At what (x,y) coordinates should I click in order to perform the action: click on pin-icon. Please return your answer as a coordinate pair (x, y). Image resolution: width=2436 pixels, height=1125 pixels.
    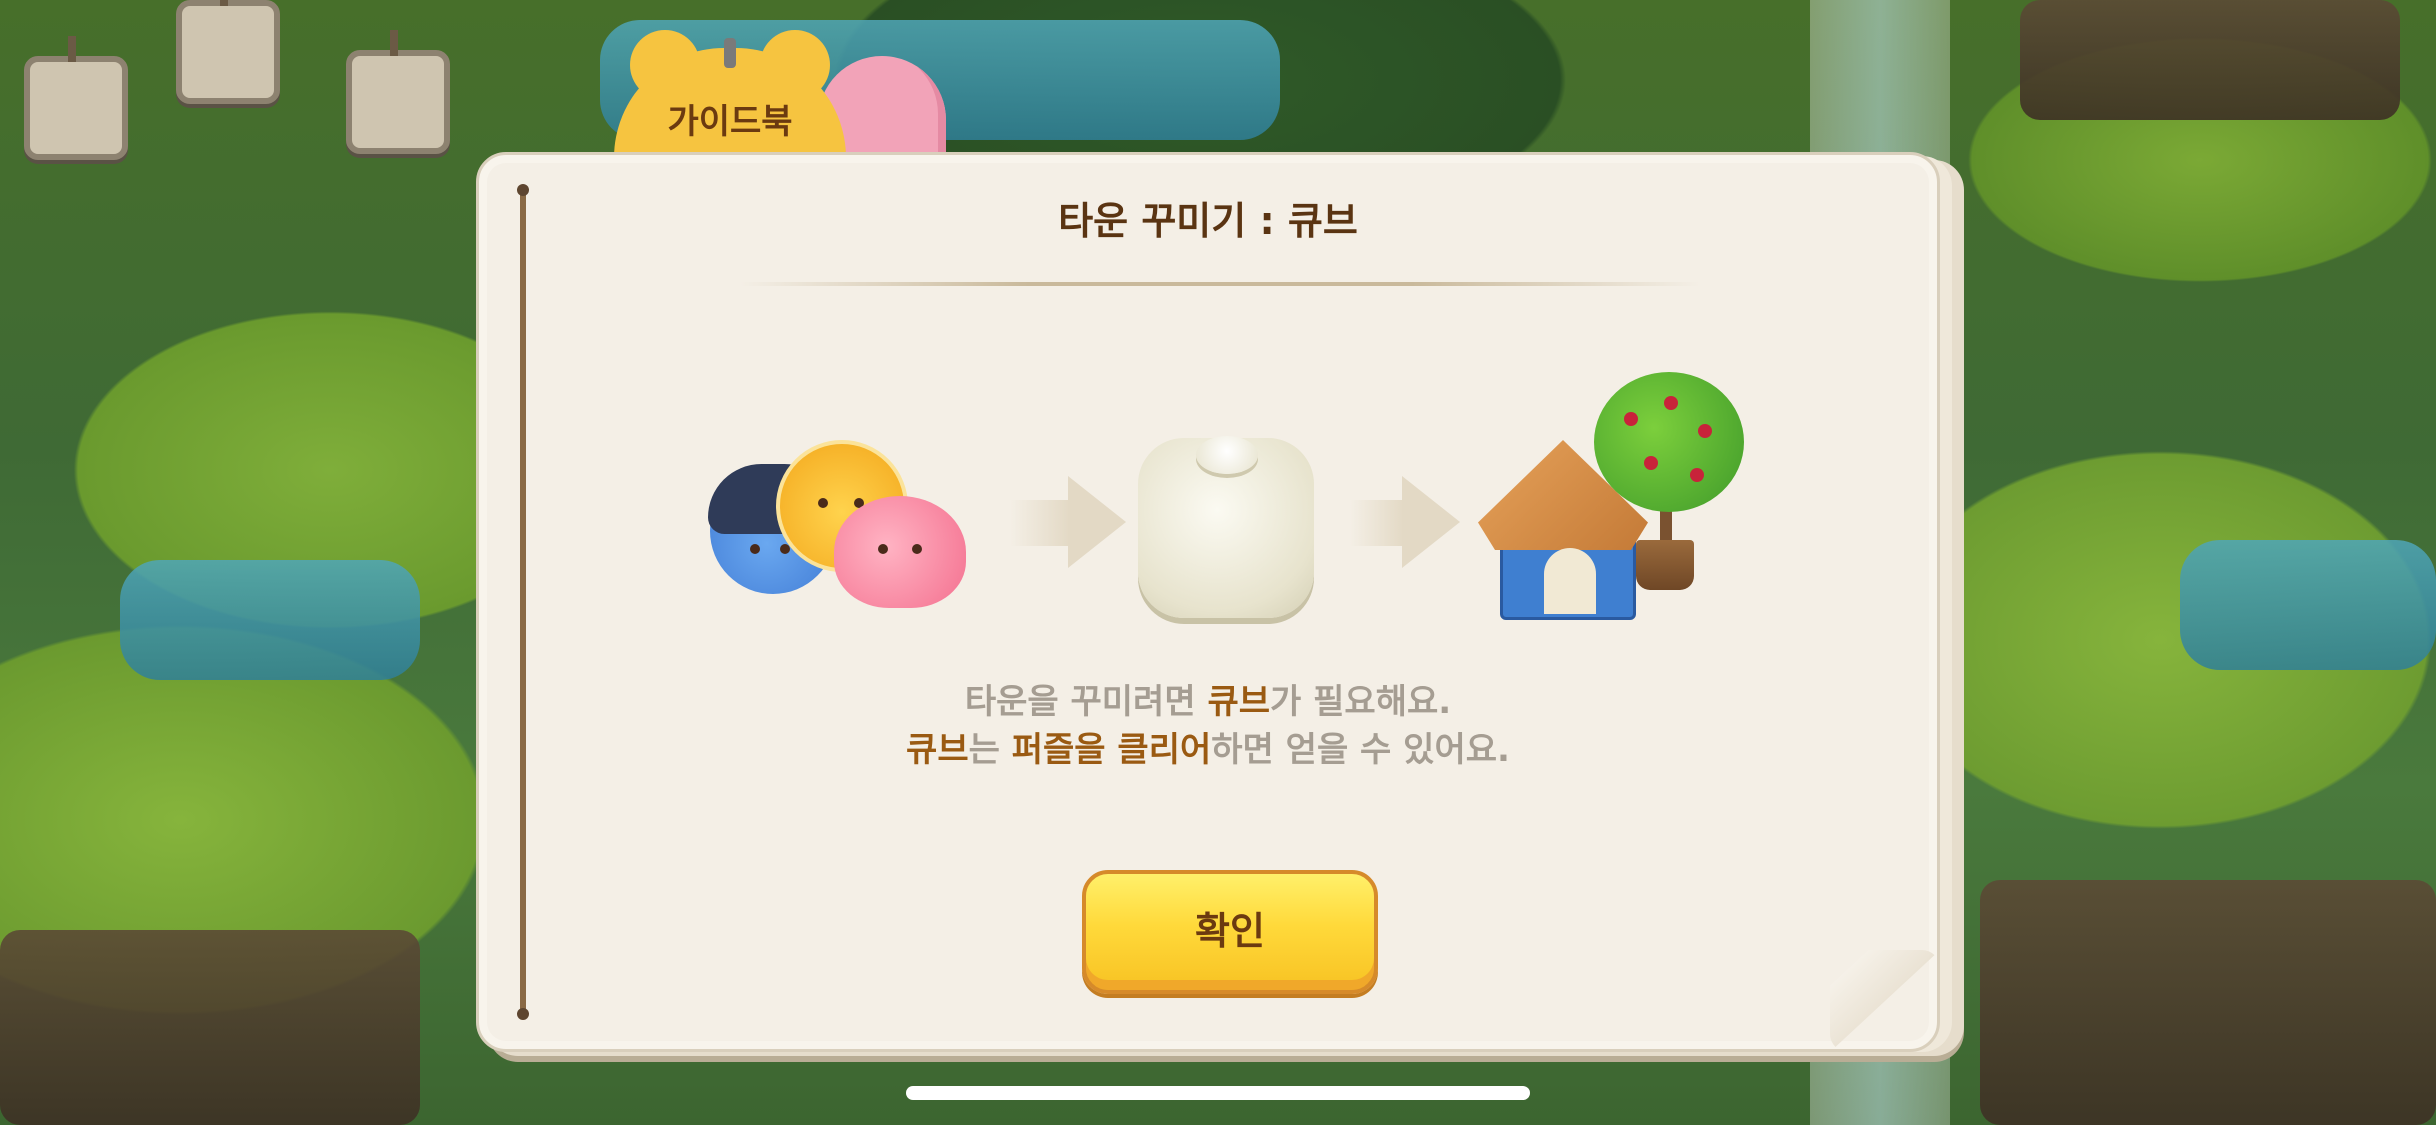
    Looking at the image, I should click on (730, 53).